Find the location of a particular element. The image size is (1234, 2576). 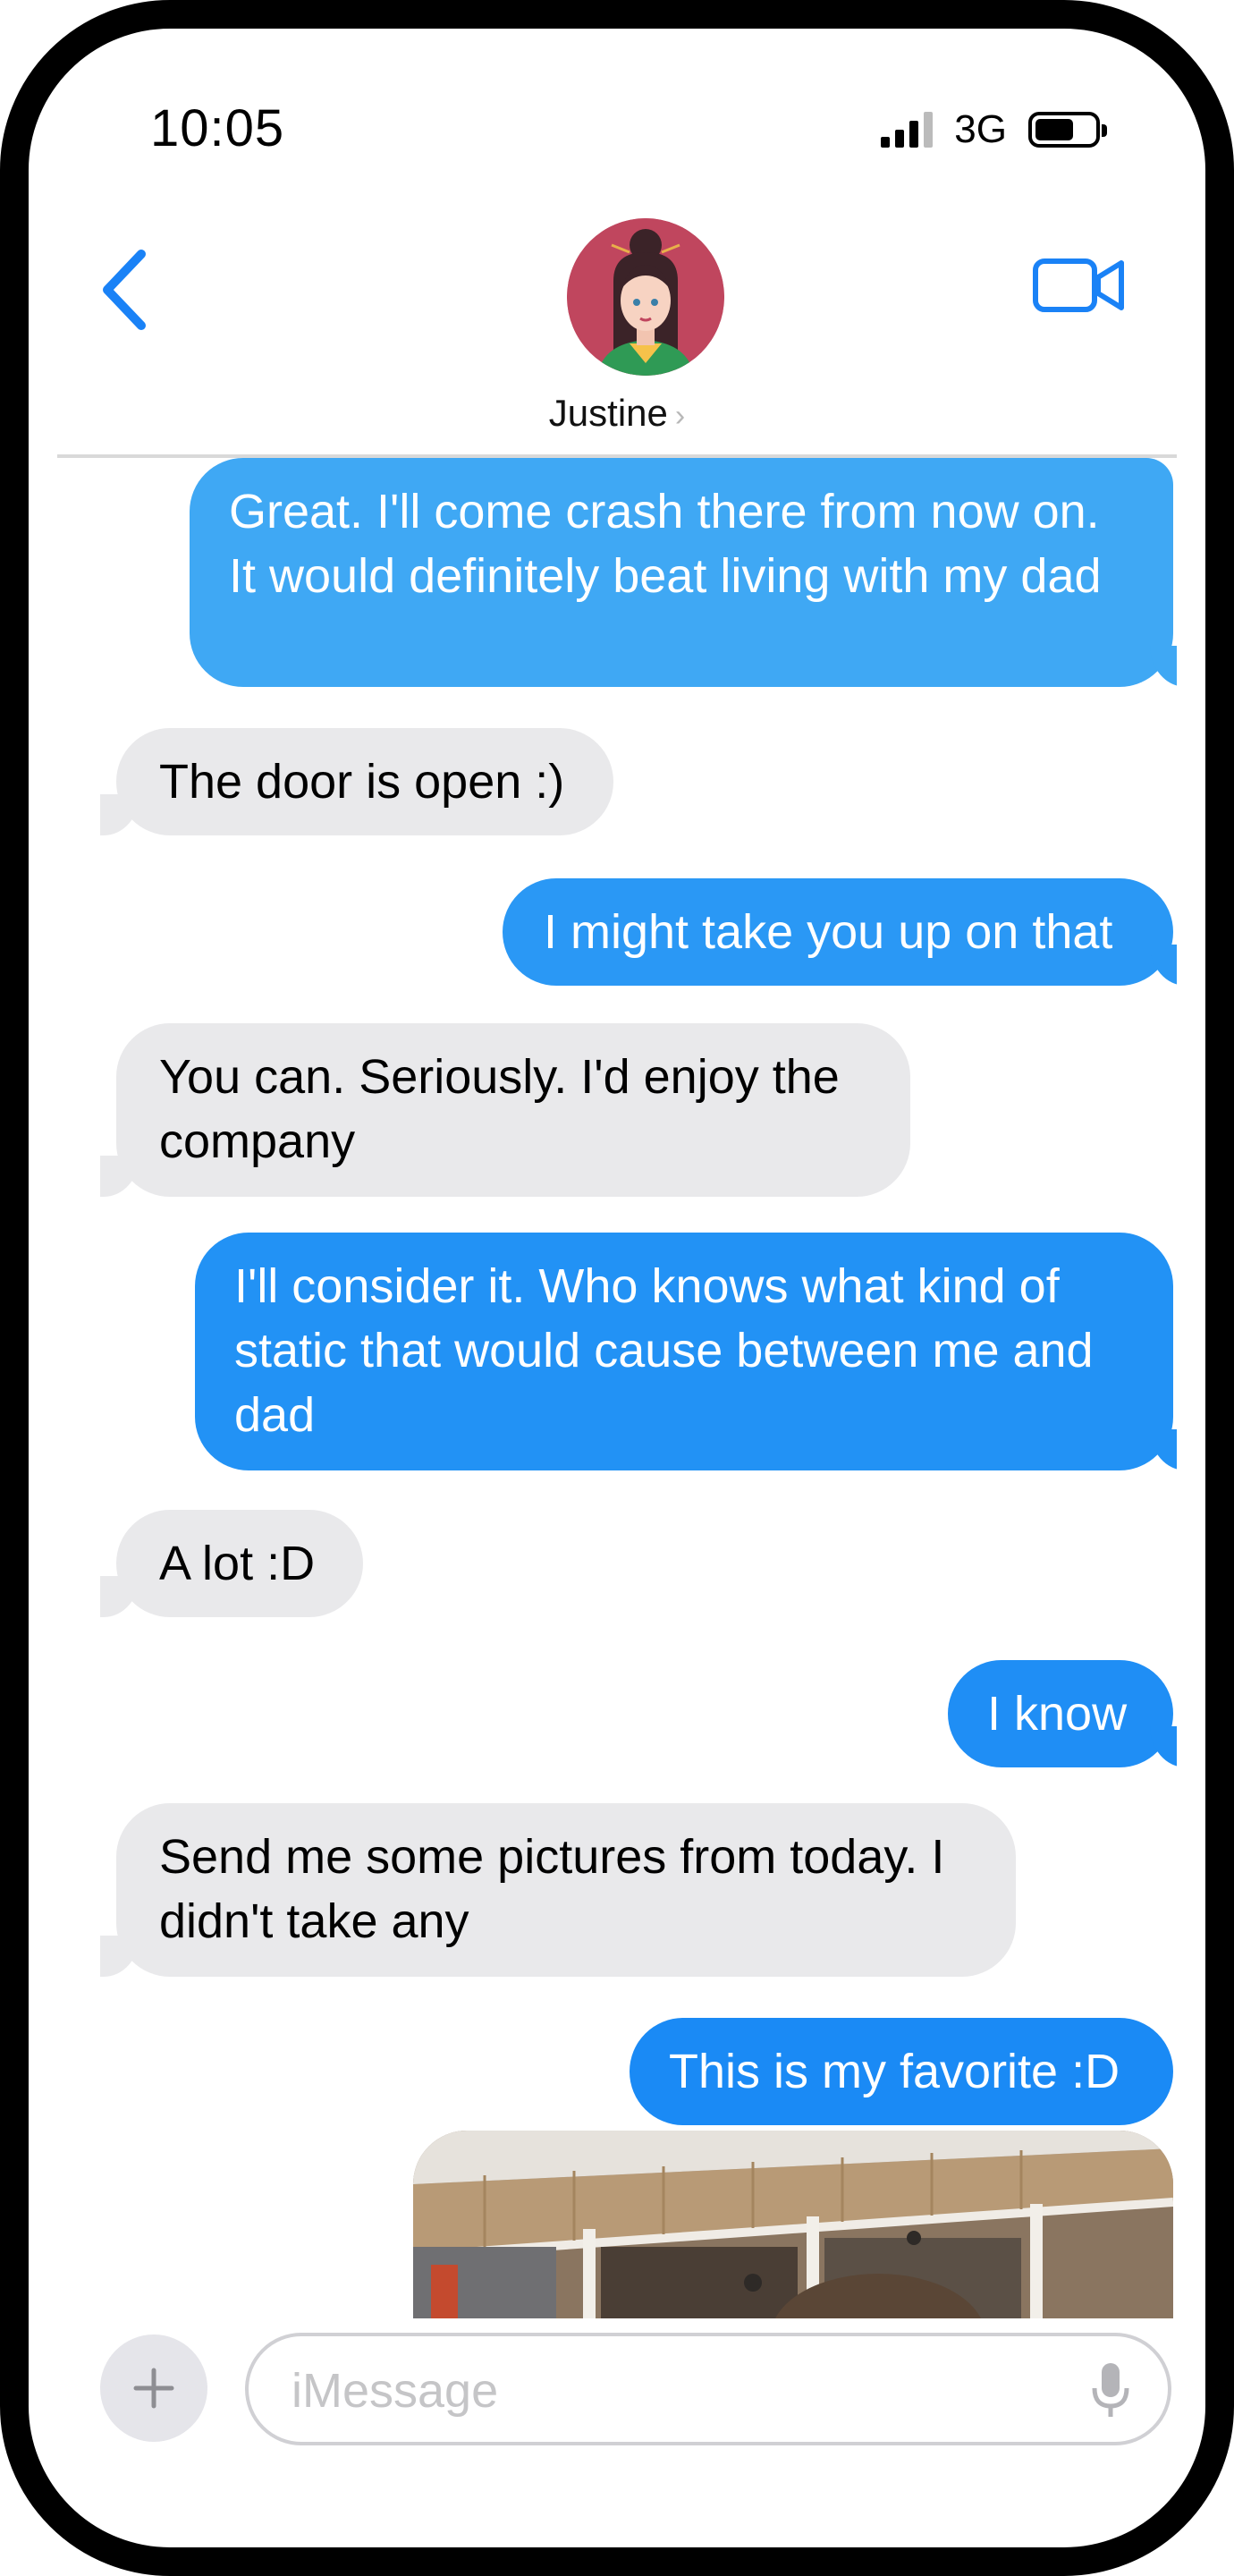

back-chevron-icon is located at coordinates (126, 290).